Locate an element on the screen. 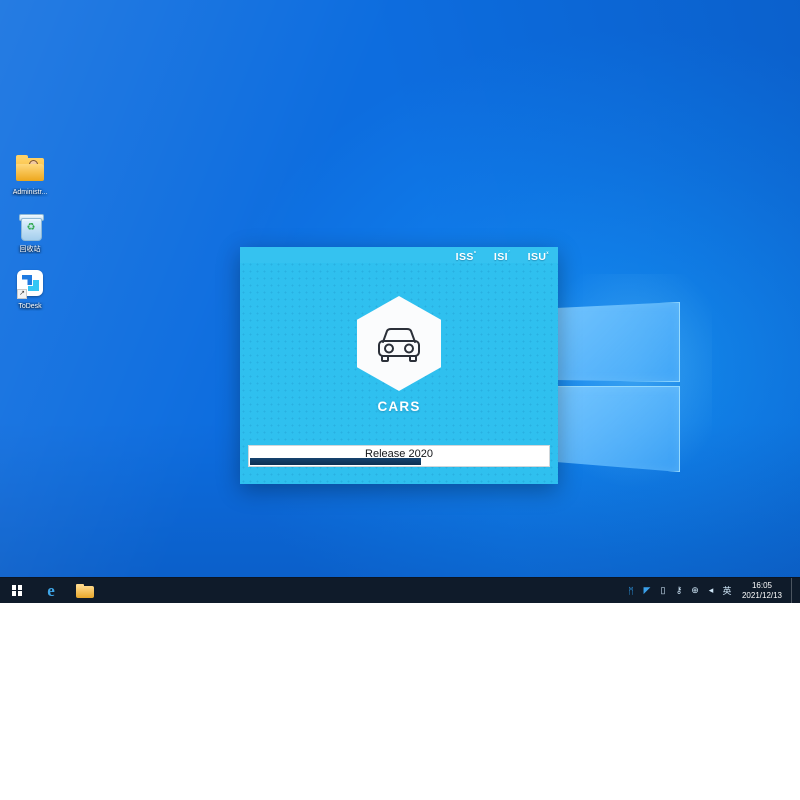 The image size is (800, 800). network-icon: ⊕ is located at coordinates (695, 590).